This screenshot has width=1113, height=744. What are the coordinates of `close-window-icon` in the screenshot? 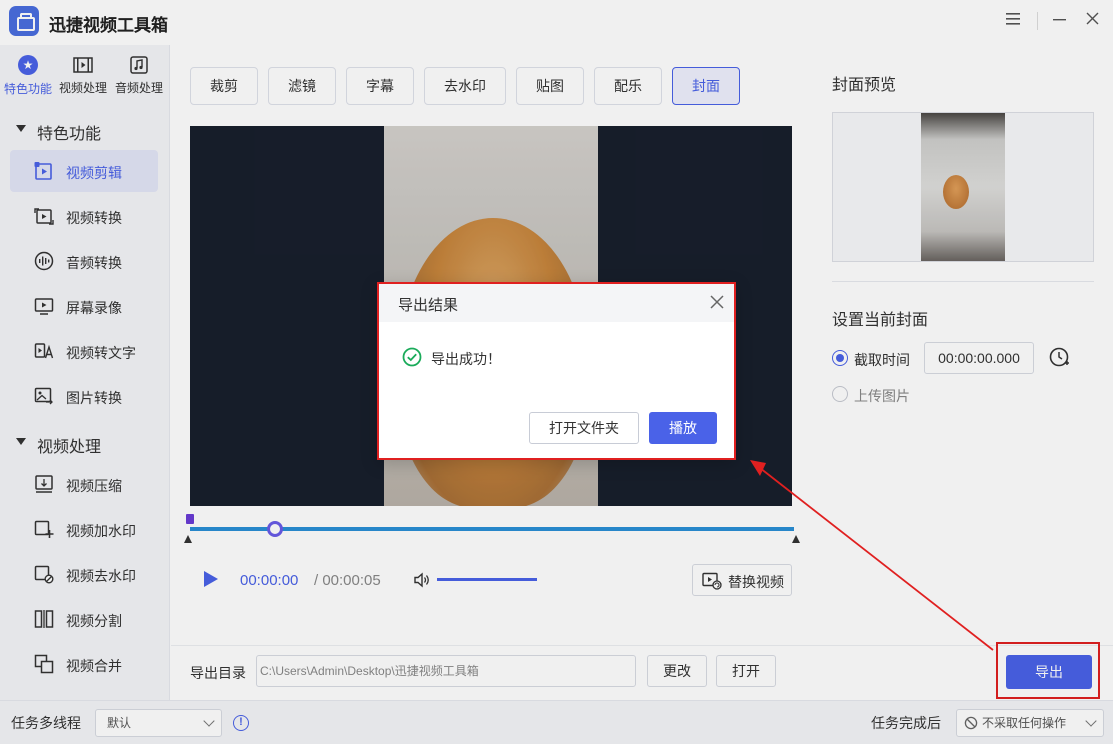 It's located at (1092, 21).